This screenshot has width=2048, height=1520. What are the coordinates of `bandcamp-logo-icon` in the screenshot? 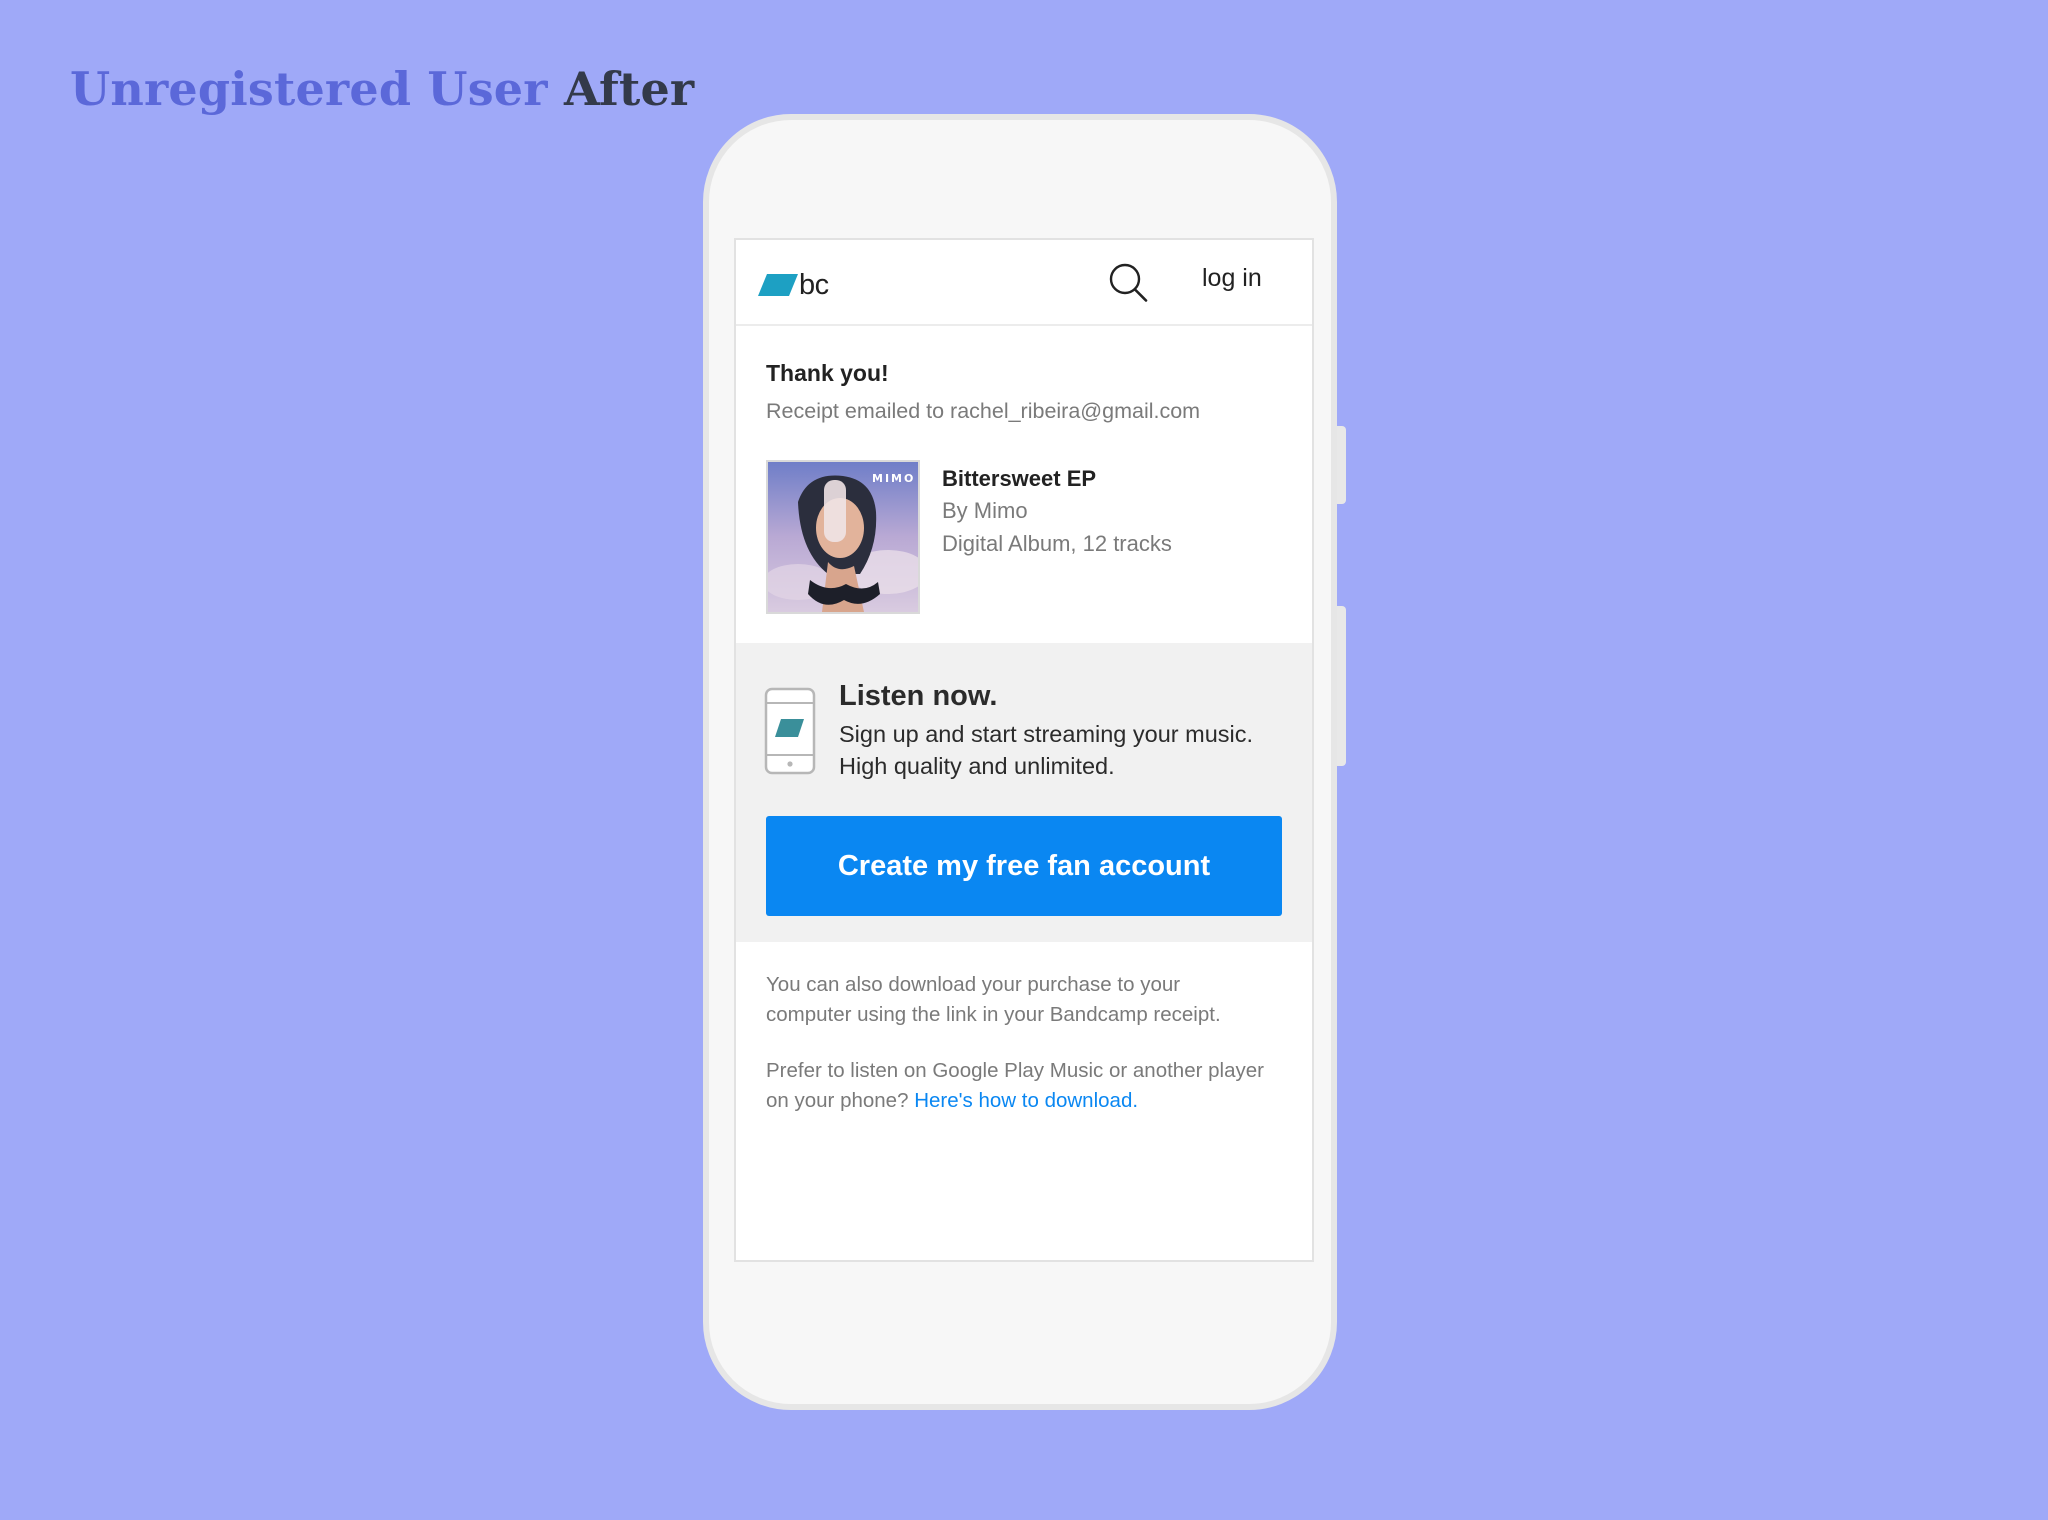 It's located at (778, 285).